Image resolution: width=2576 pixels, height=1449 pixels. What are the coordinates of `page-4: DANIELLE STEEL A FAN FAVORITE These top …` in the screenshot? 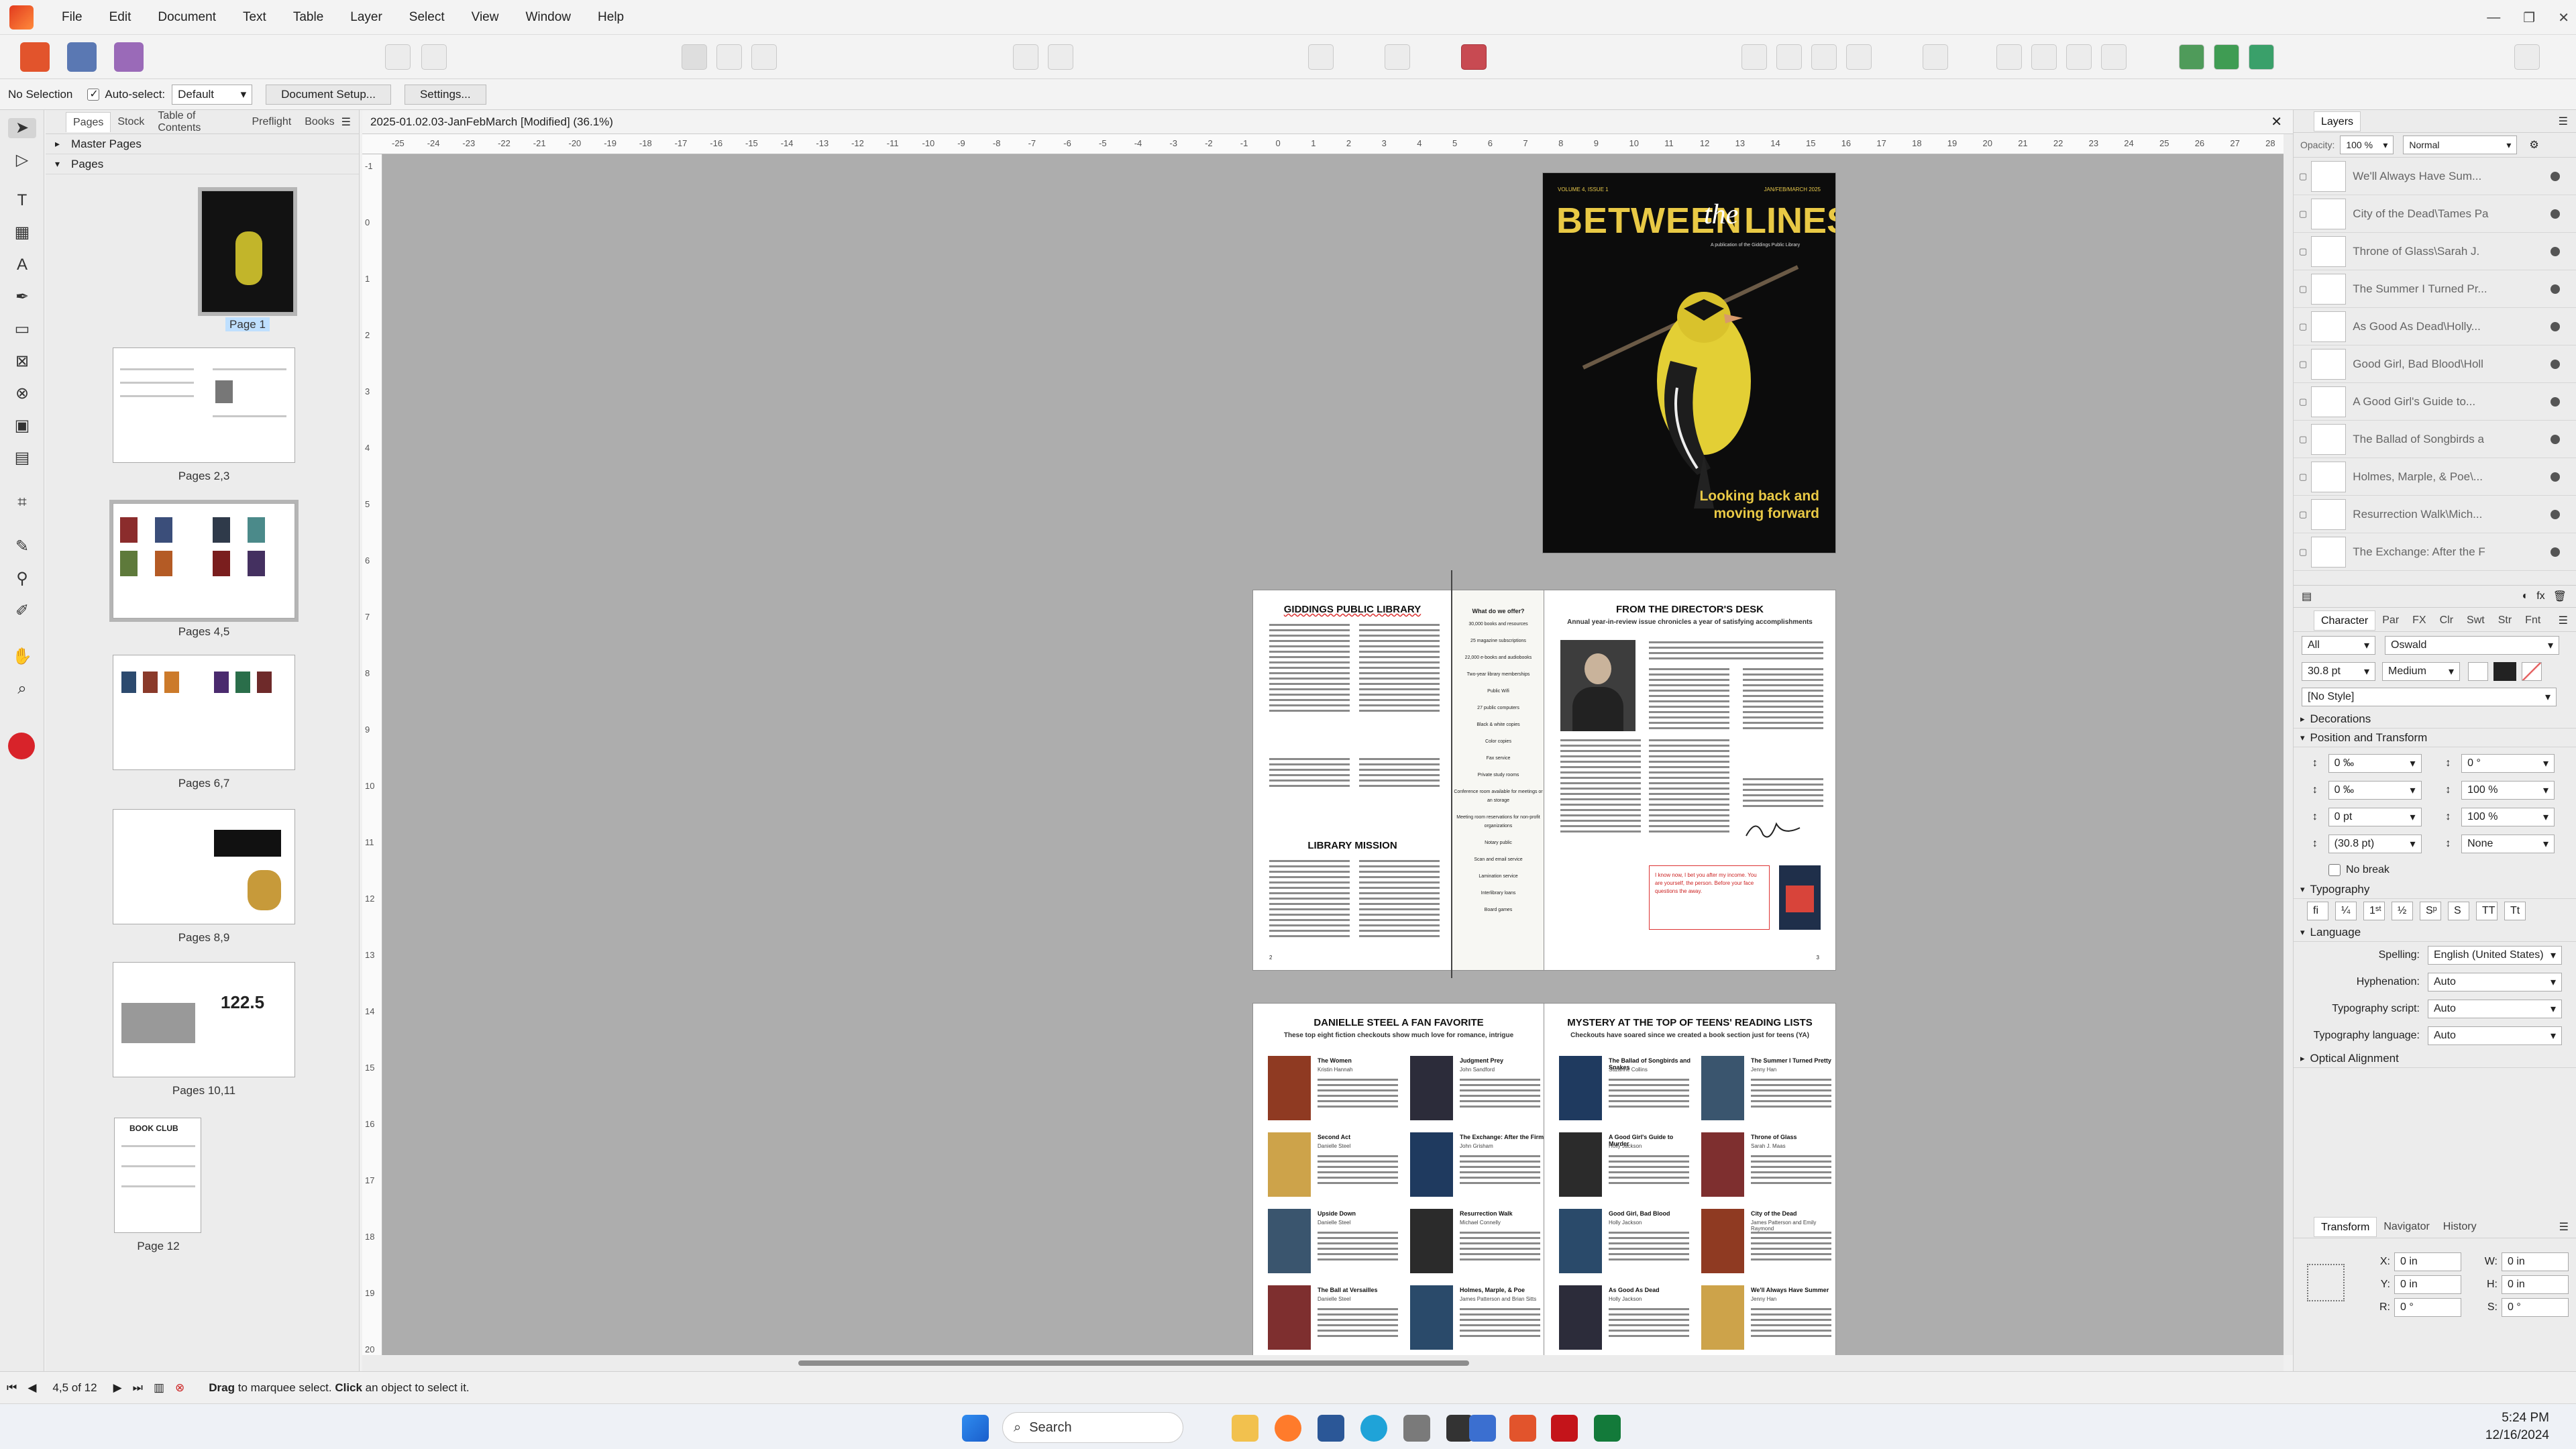 It's located at (1398, 1179).